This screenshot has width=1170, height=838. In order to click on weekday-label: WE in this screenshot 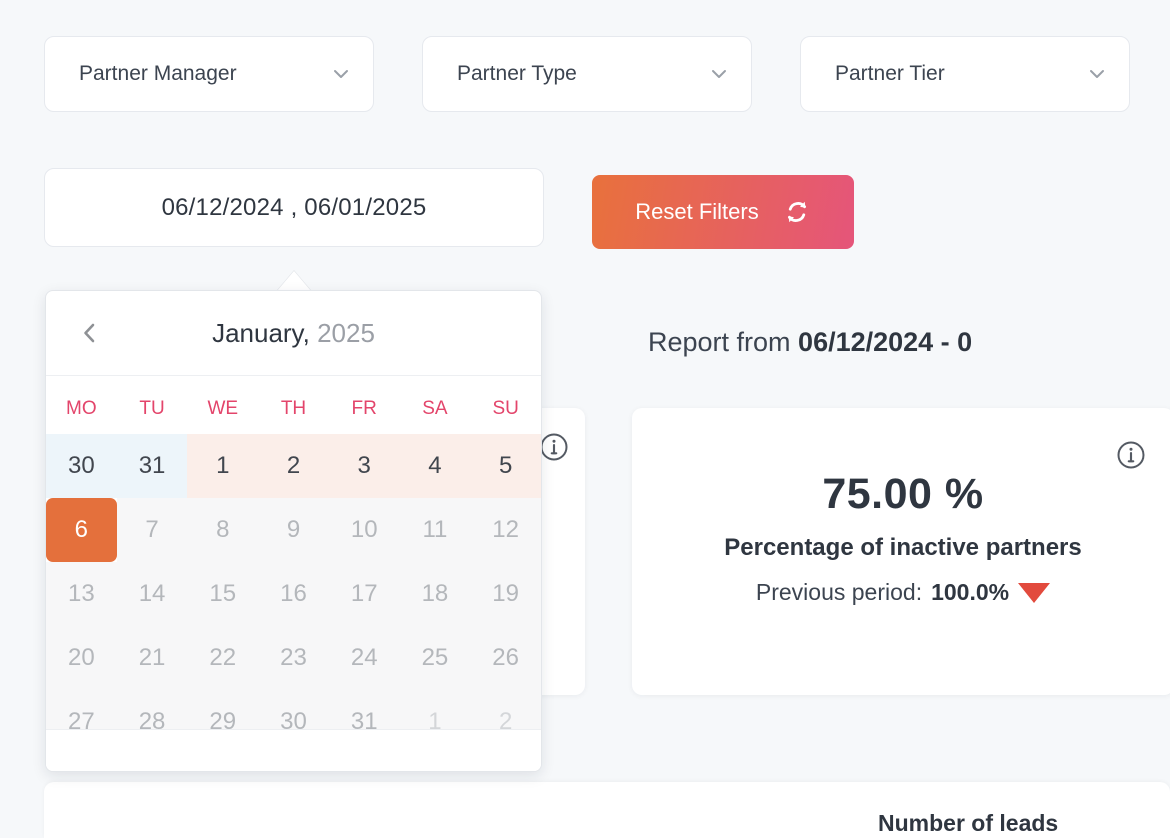, I will do `click(223, 408)`.